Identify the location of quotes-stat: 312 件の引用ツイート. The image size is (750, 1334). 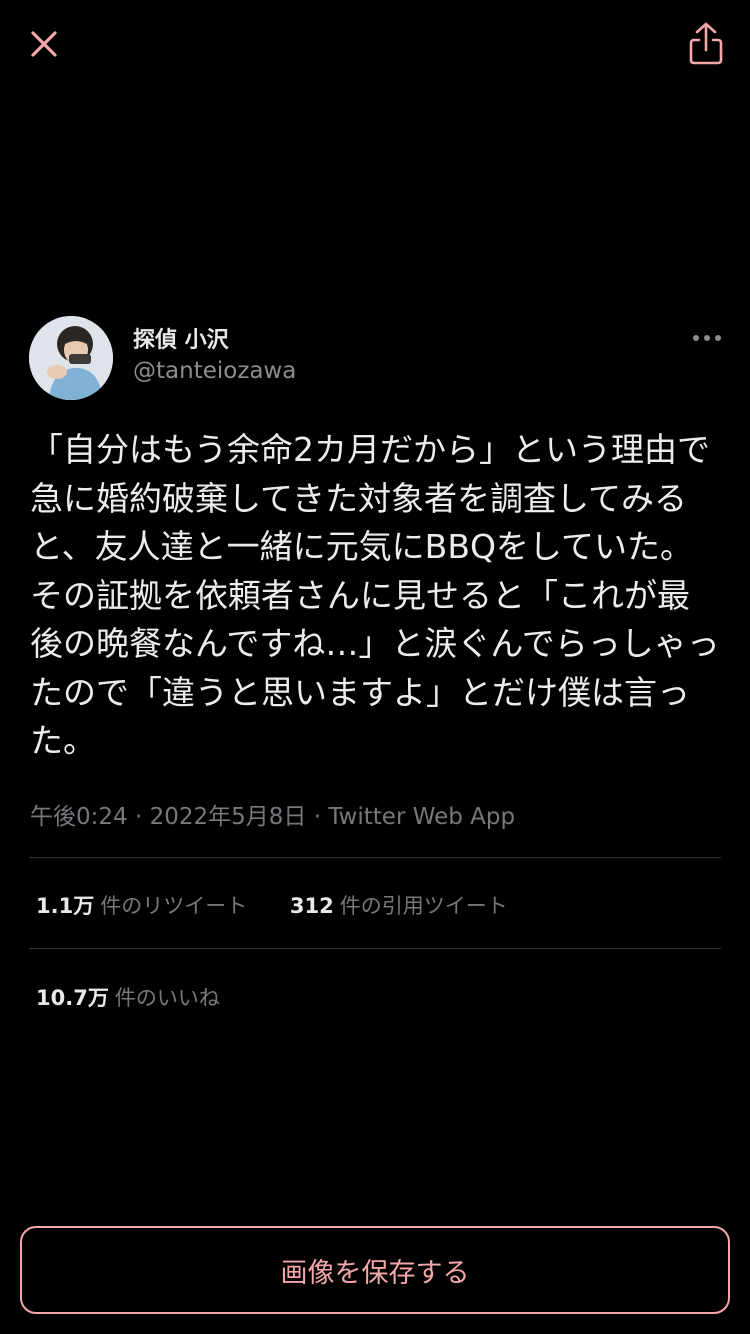
(399, 905).